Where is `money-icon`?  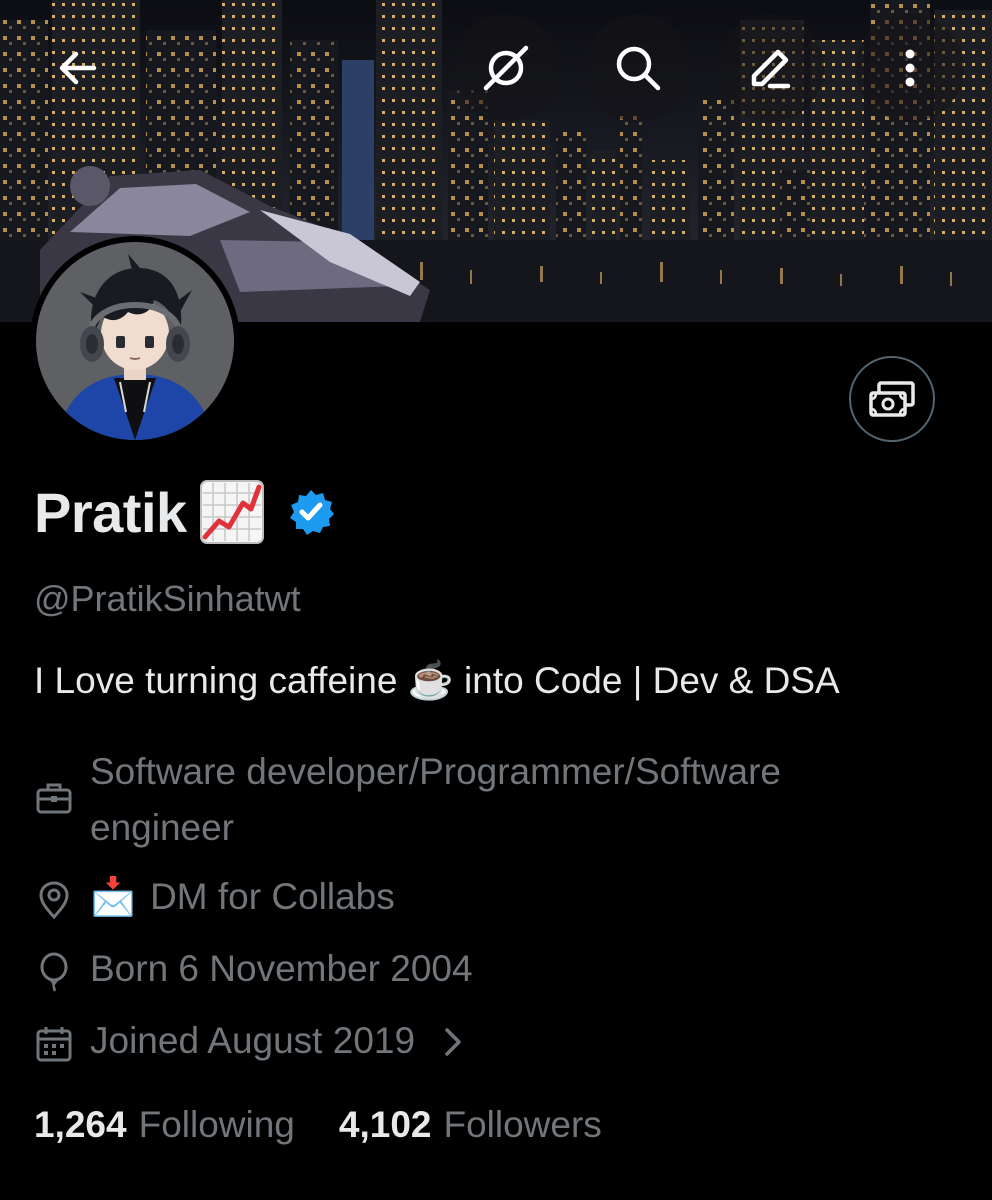
money-icon is located at coordinates (892, 399).